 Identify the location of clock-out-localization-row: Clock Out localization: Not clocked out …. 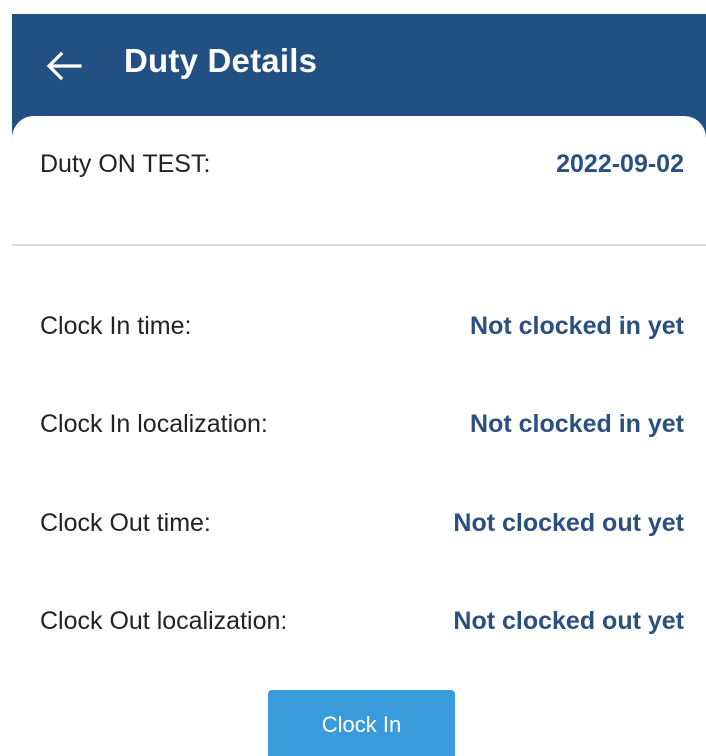
(362, 621).